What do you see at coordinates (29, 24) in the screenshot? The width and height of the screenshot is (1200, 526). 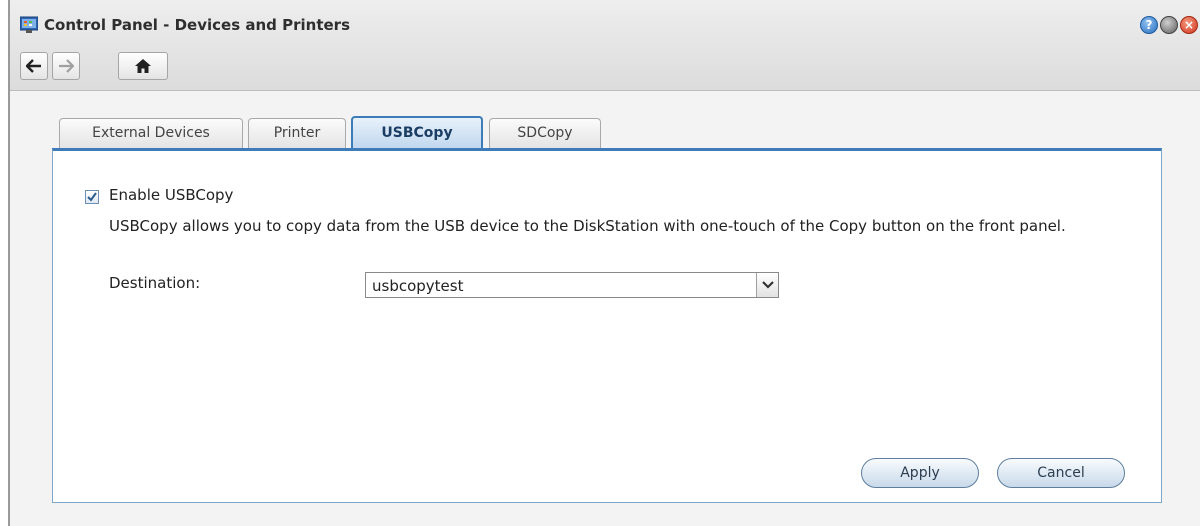 I see `control-panel-app-icon` at bounding box center [29, 24].